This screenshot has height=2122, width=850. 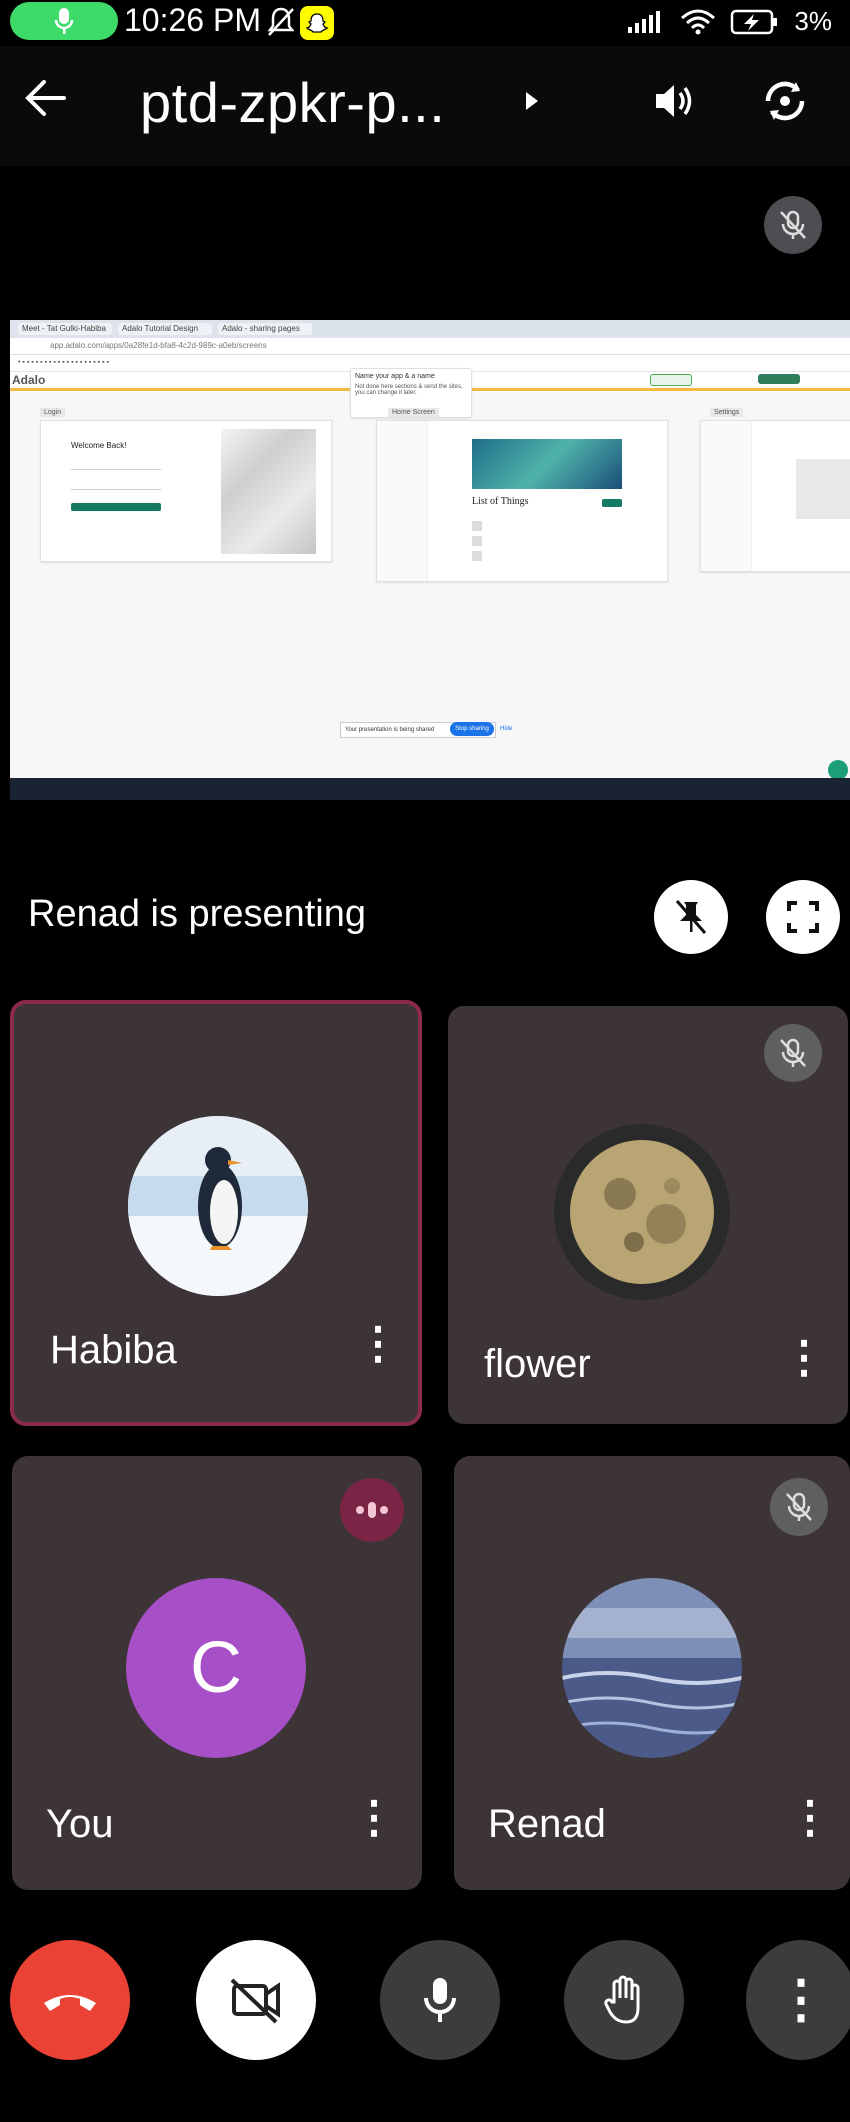 What do you see at coordinates (642, 1212) in the screenshot?
I see `avatar-moon` at bounding box center [642, 1212].